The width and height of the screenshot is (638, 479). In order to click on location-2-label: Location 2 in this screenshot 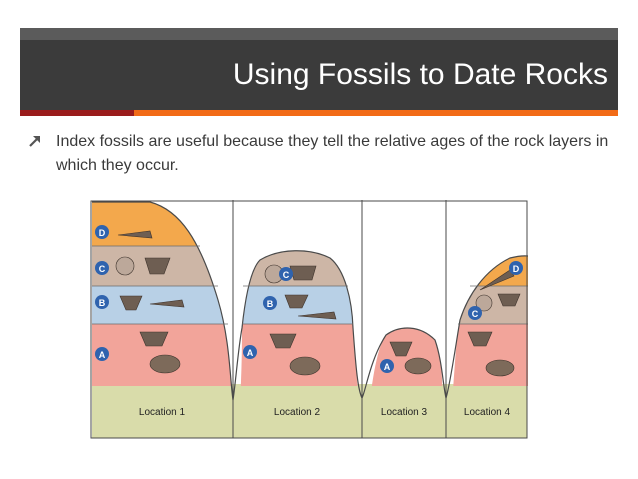, I will do `click(297, 412)`.